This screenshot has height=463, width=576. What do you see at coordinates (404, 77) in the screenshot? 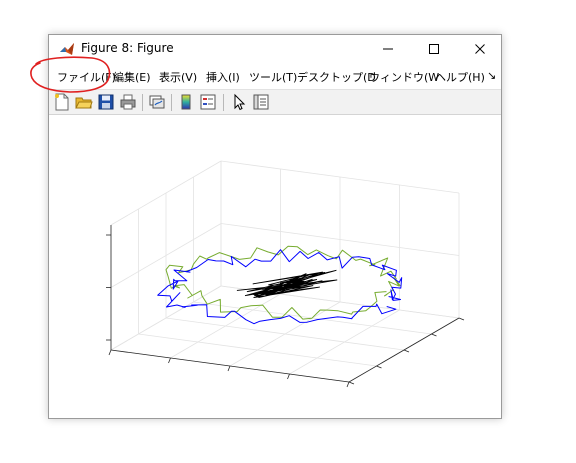
I see `menu-window: ウィンドウ(W` at bounding box center [404, 77].